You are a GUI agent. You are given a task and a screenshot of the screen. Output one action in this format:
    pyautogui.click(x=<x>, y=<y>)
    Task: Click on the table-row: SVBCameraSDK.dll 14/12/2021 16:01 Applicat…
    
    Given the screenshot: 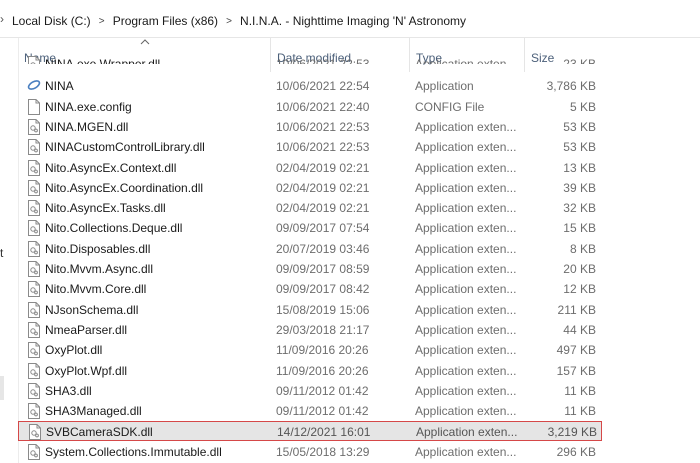 What is the action you would take?
    pyautogui.click(x=310, y=431)
    